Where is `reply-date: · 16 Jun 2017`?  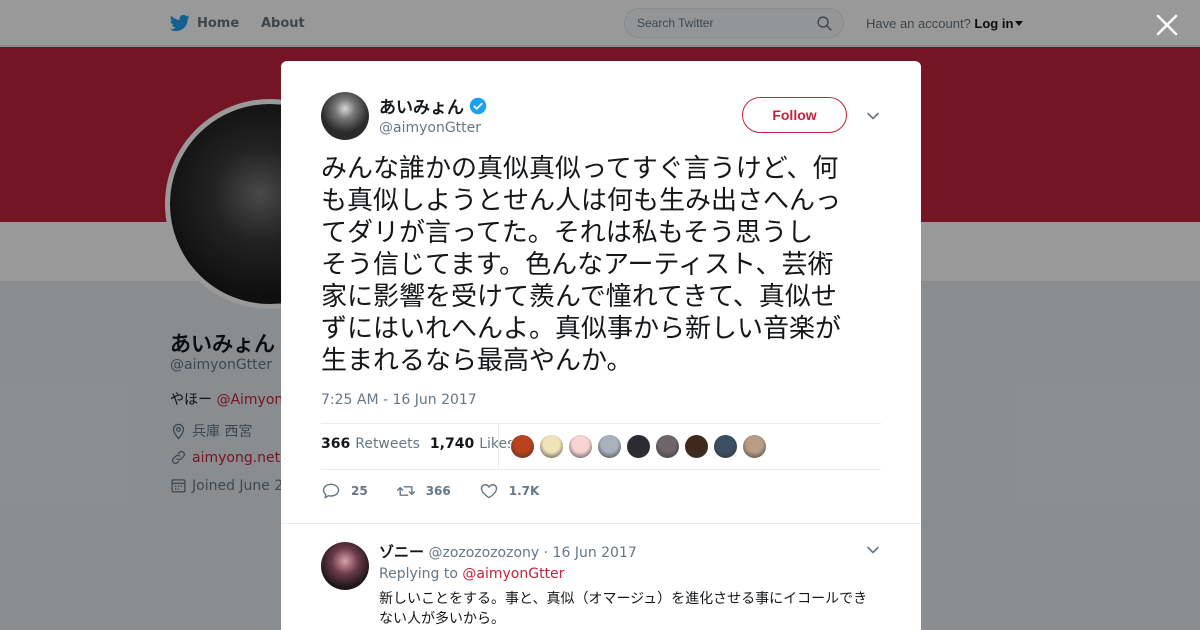 reply-date: · 16 Jun 2017 is located at coordinates (590, 553).